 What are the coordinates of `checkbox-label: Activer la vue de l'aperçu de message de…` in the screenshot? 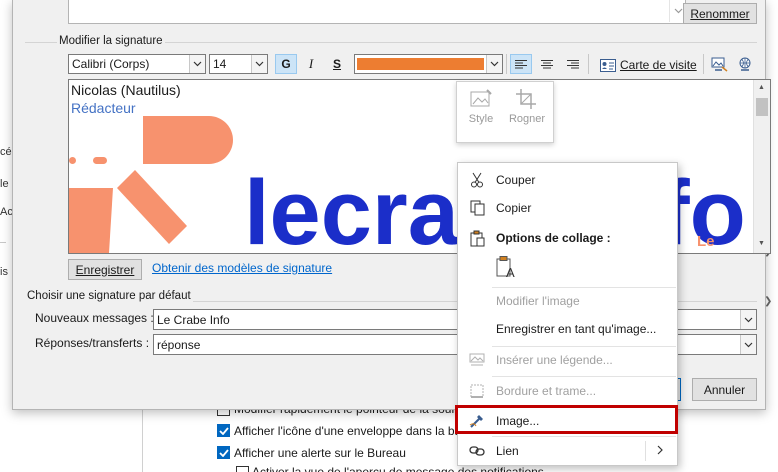 It's located at (398, 468).